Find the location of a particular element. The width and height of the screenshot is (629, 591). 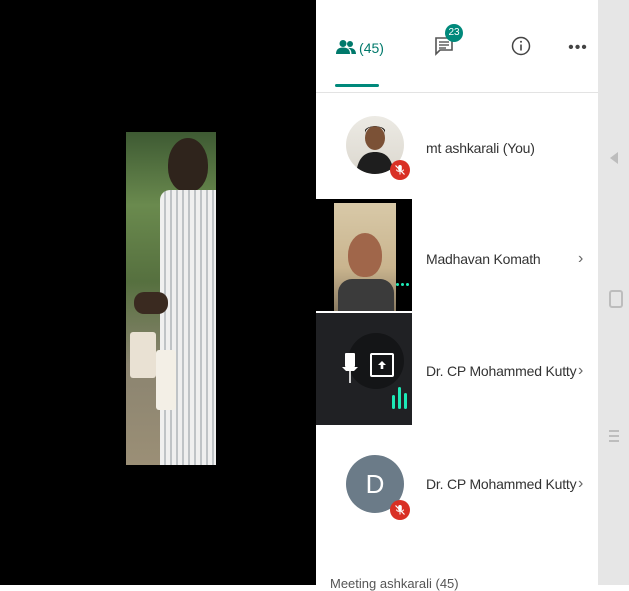

participant-row: mt ashkarali (You) is located at coordinates (457, 148).